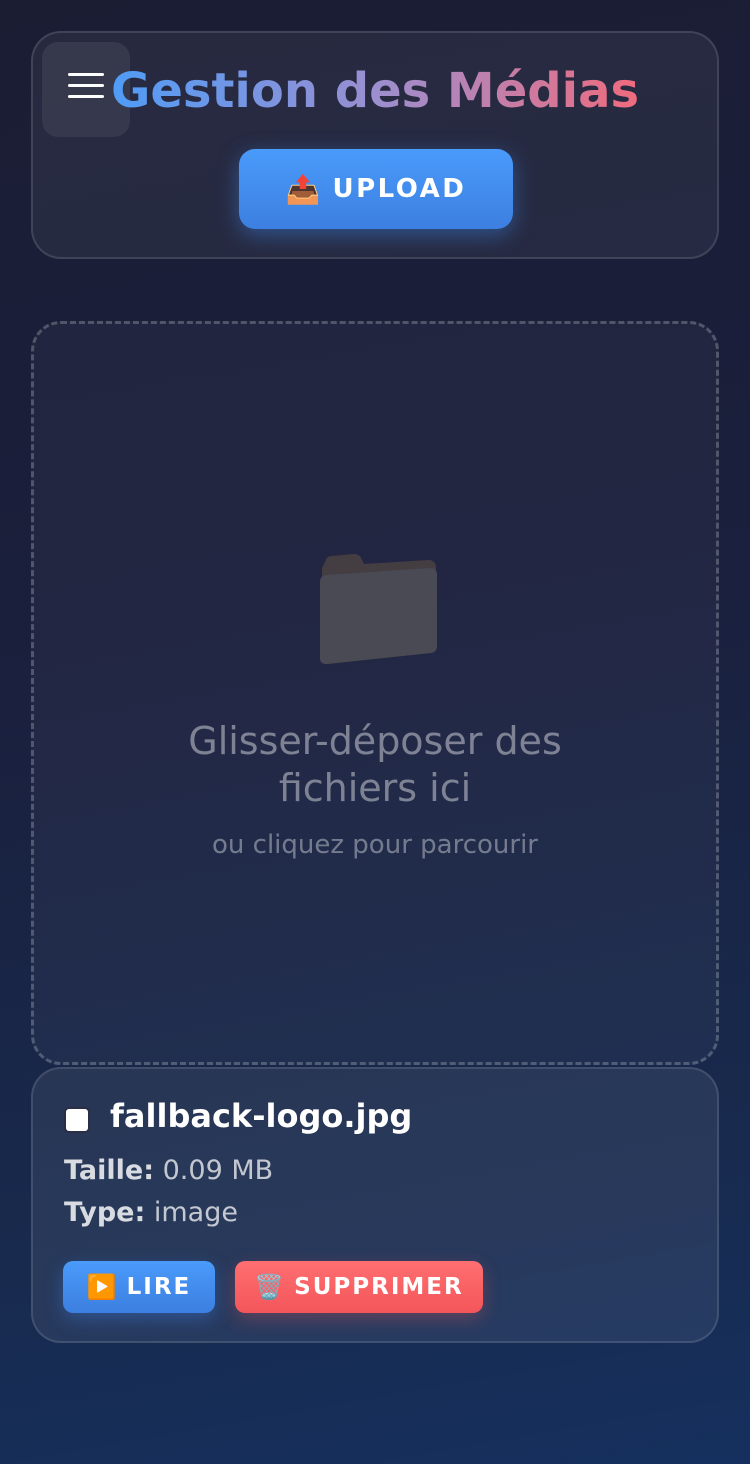 This screenshot has width=750, height=1464. I want to click on file-name: fallback-logo.jpg, so click(261, 1116).